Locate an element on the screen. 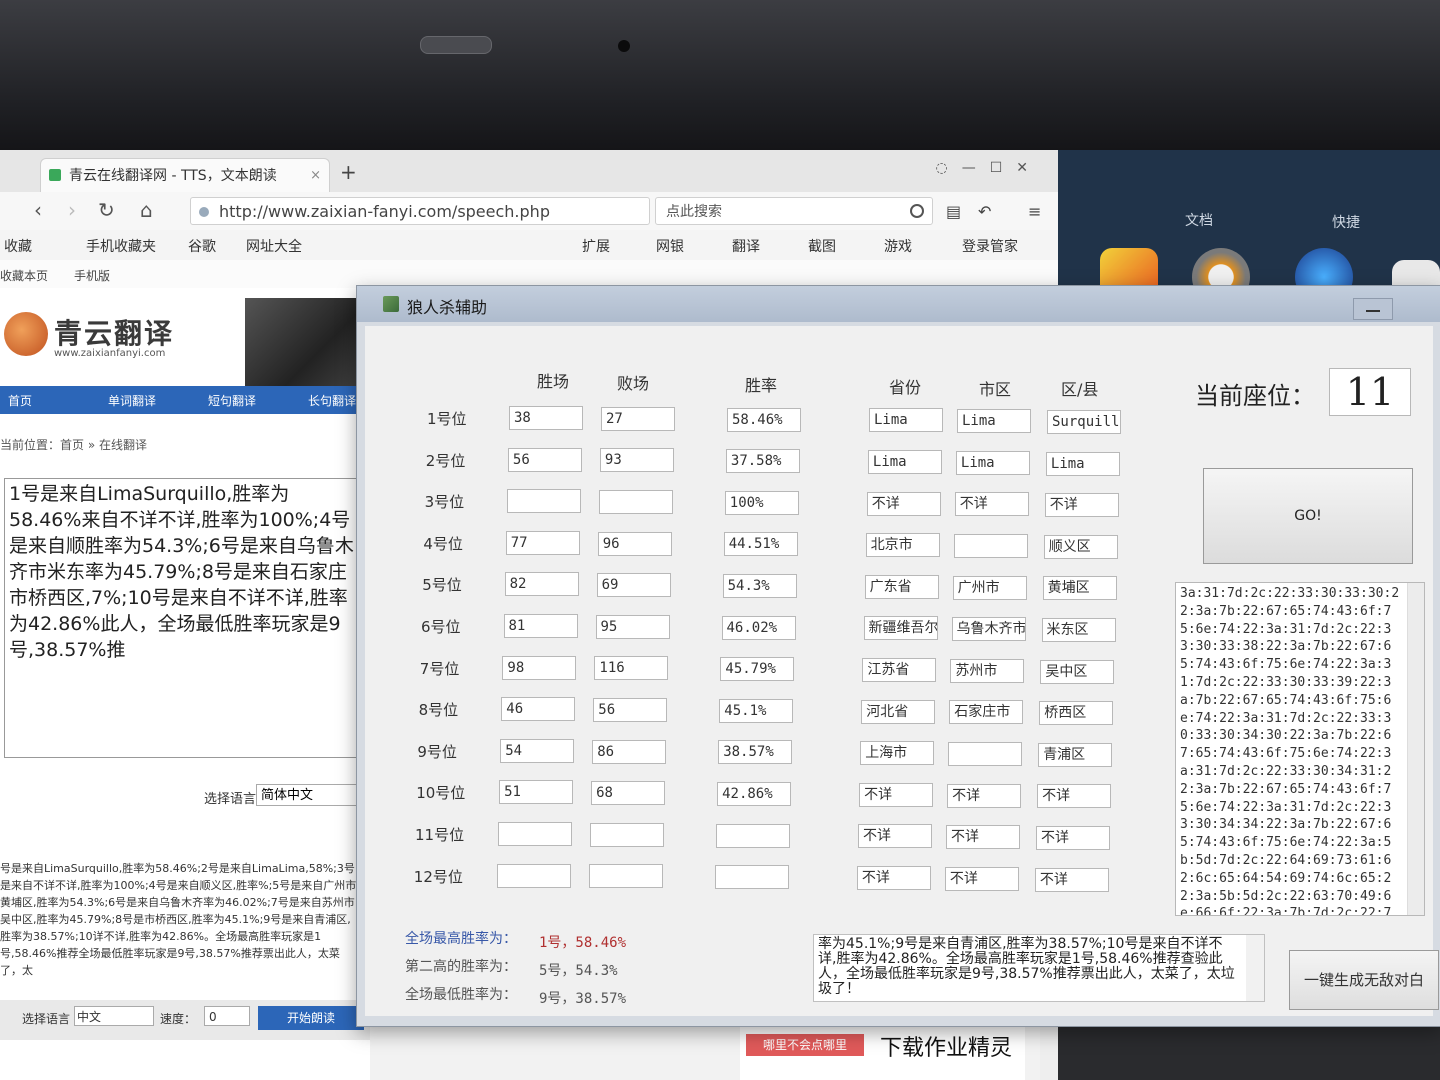 This screenshot has width=1440, height=1080. result-scrollbar is located at coordinates (1255, 968).